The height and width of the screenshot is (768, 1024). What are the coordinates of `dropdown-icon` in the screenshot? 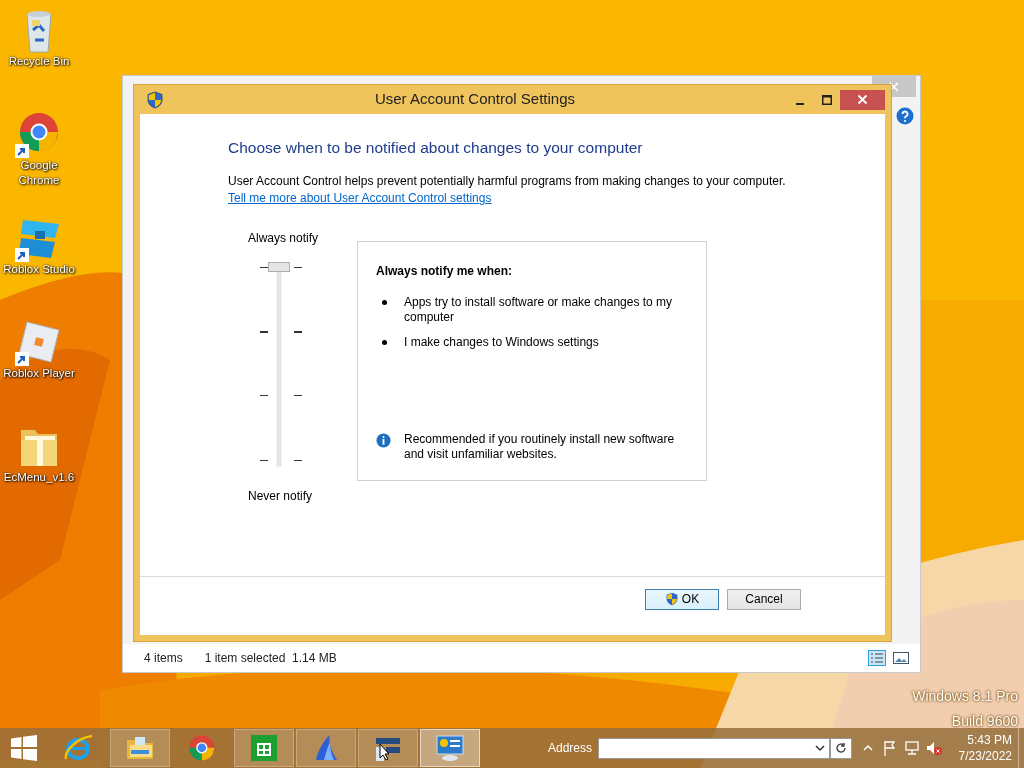 It's located at (820, 748).